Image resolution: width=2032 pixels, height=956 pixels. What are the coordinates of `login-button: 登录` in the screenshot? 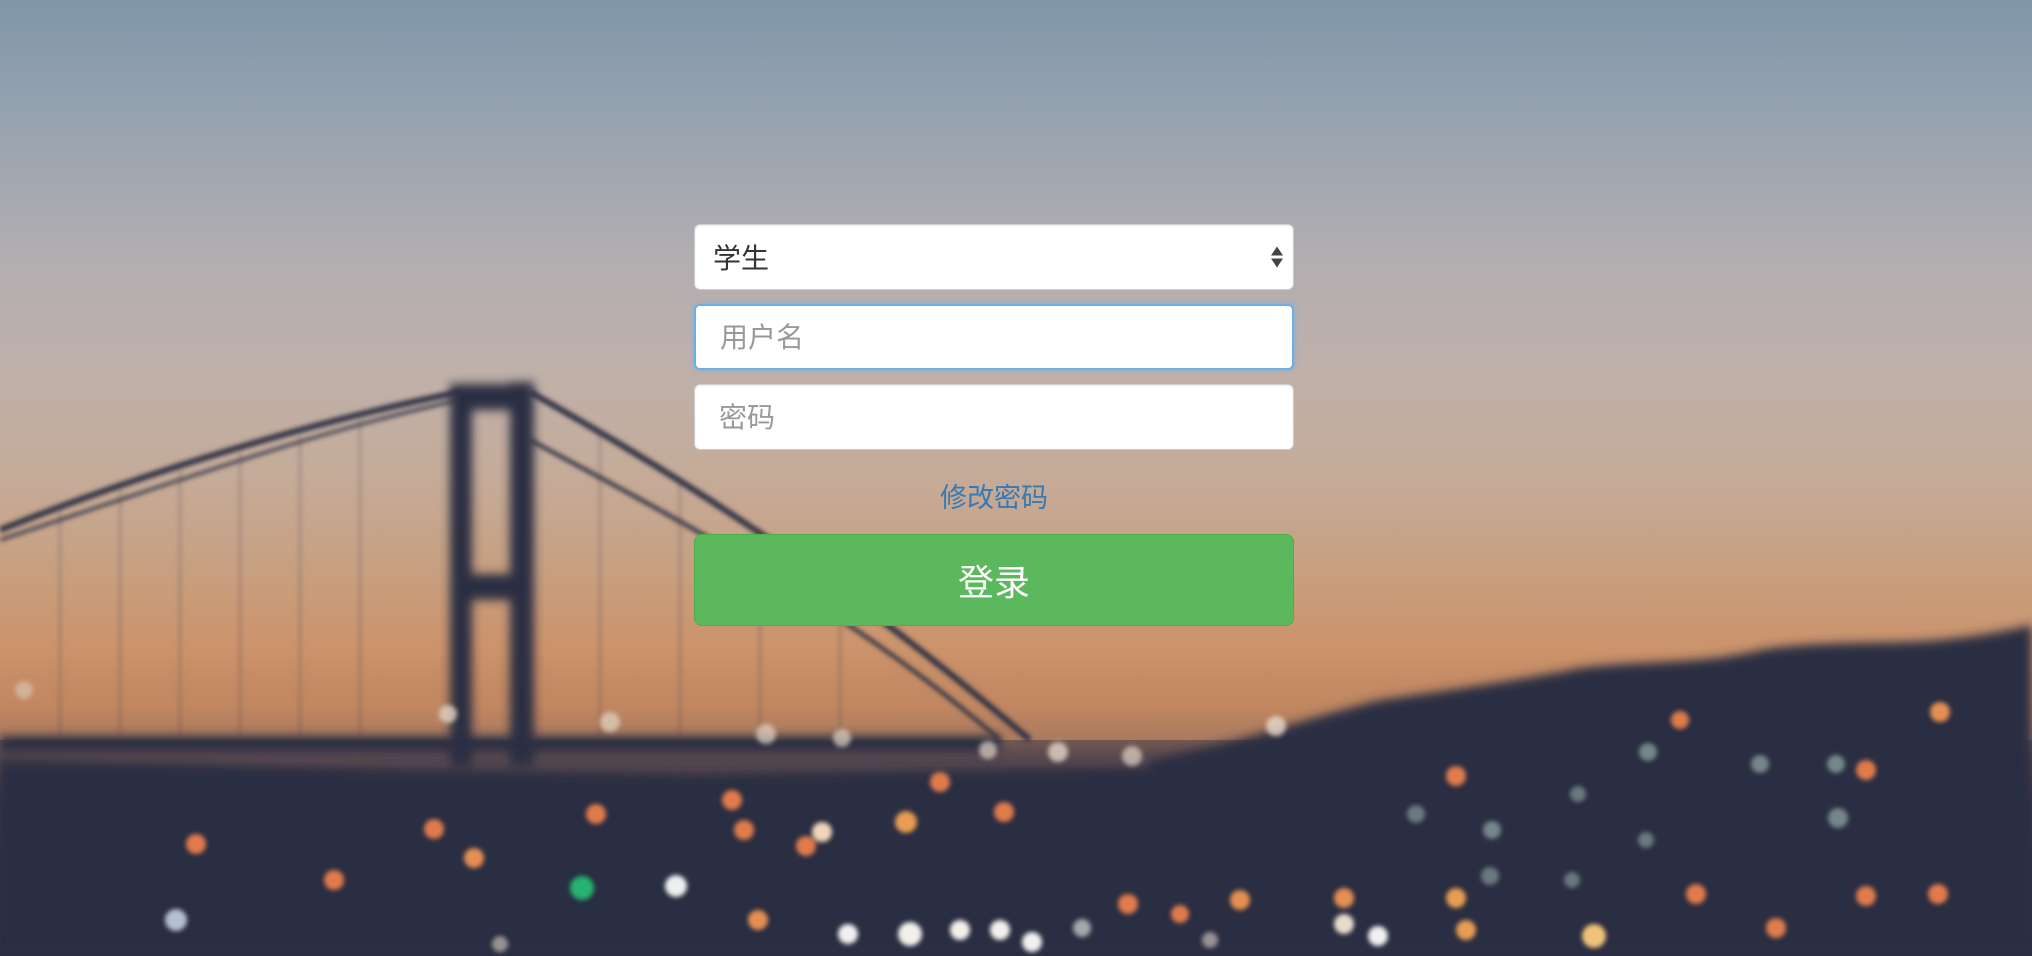 It's located at (994, 580).